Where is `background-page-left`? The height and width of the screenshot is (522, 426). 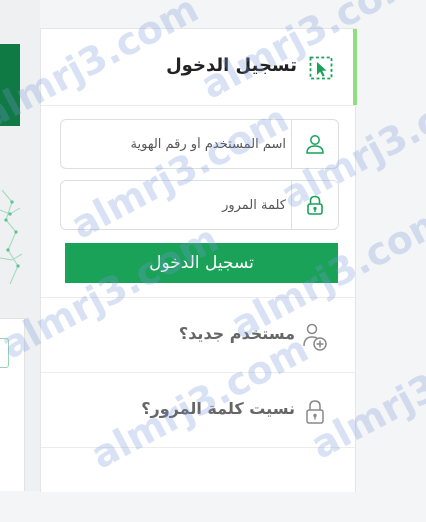 background-page-left is located at coordinates (20, 245).